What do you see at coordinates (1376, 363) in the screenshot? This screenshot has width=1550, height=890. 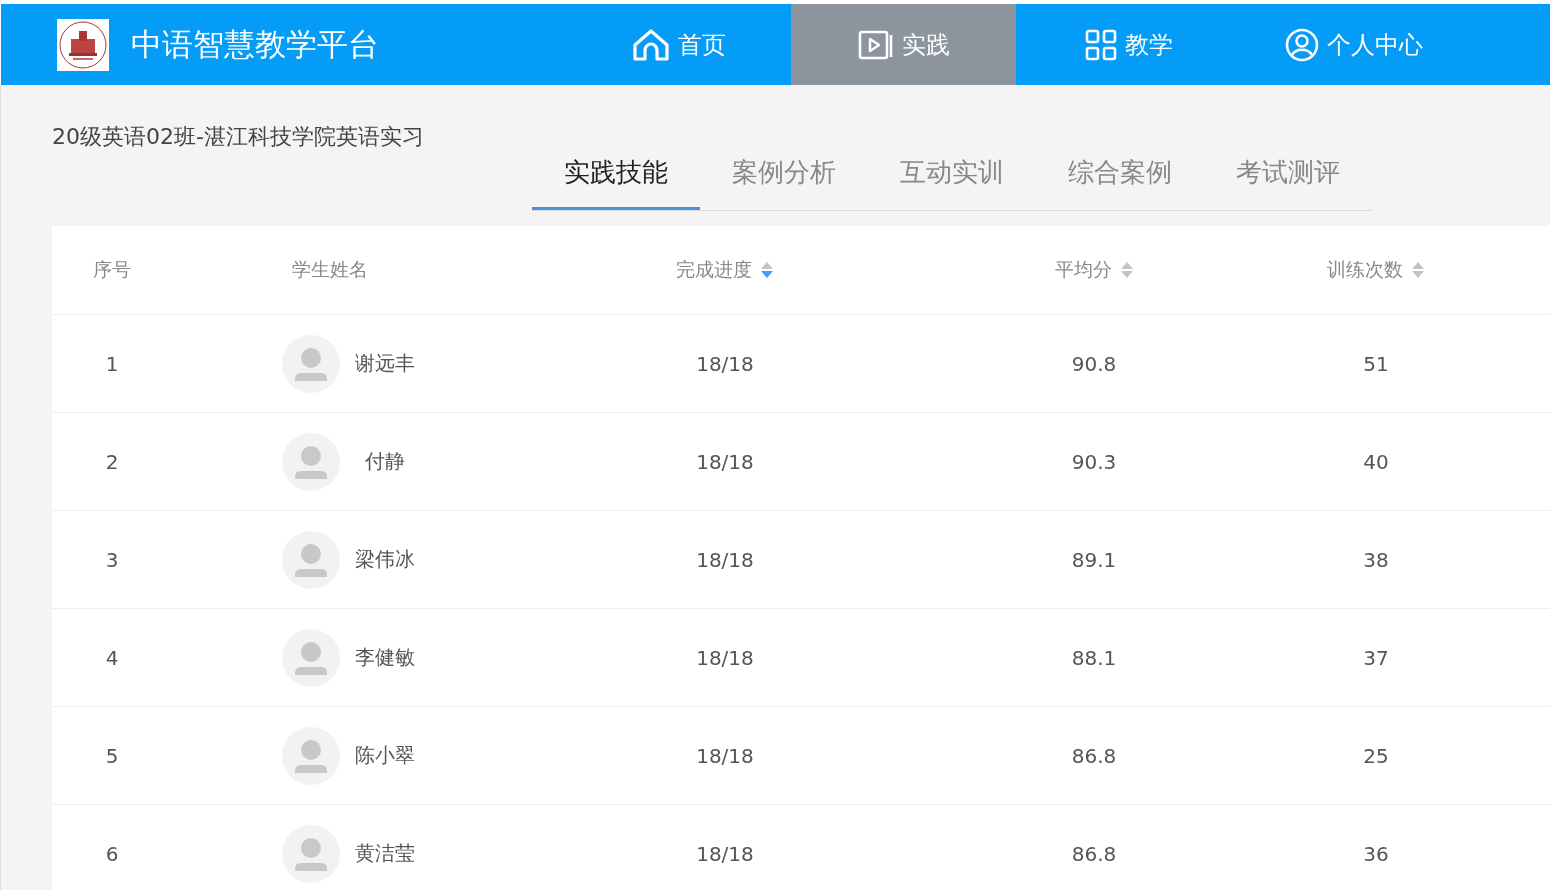 I see `table-cell: 51` at bounding box center [1376, 363].